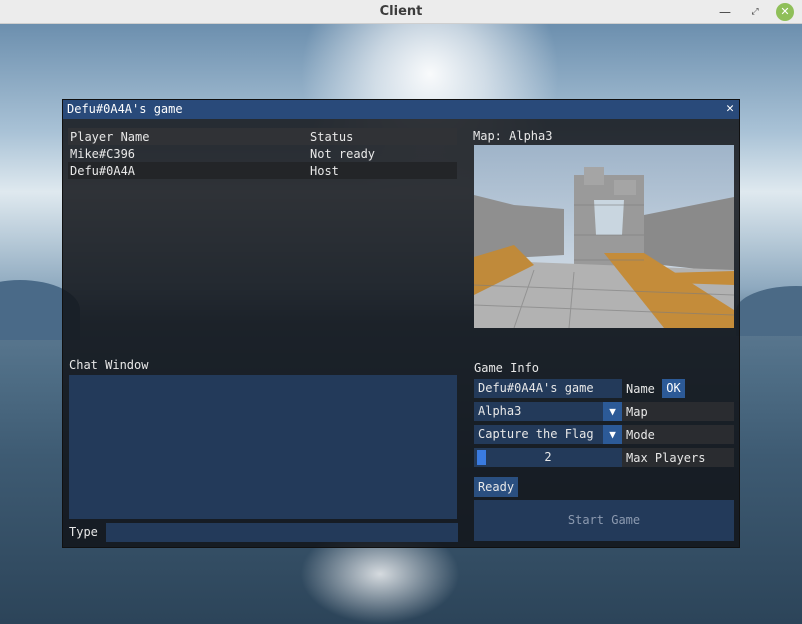 Image resolution: width=802 pixels, height=624 pixels. Describe the element at coordinates (262, 170) in the screenshot. I see `table-row: Defu#0A4A Host` at that location.